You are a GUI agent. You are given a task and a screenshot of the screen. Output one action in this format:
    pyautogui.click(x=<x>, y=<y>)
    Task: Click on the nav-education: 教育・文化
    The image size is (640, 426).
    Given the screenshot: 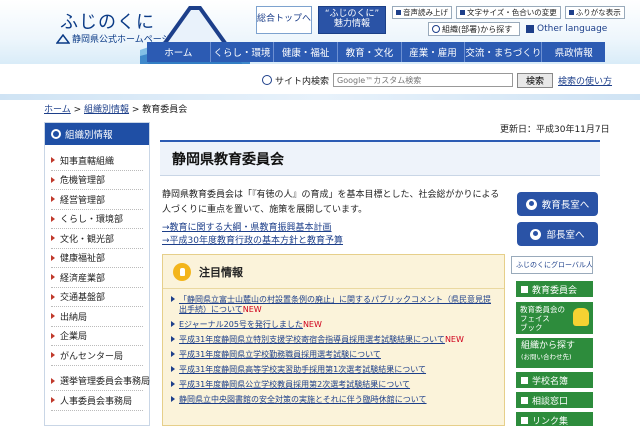 What is the action you would take?
    pyautogui.click(x=370, y=52)
    